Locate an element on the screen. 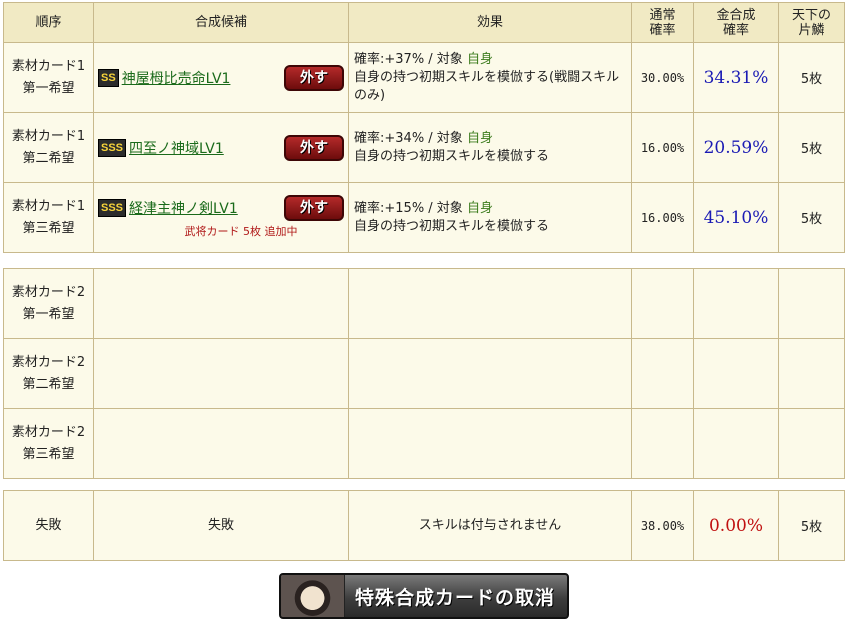 The height and width of the screenshot is (623, 845). row-candidate: SS 神屋栂比売命LV1 外す is located at coordinates (221, 77).